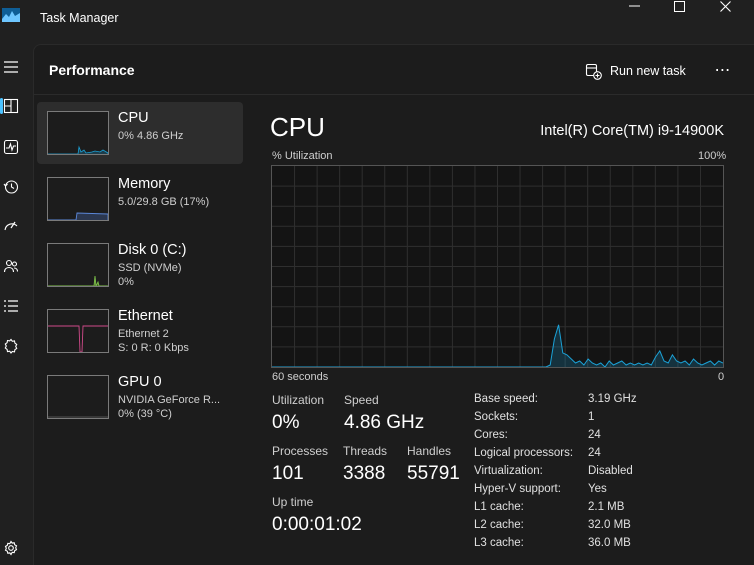  I want to click on spec-value: 3.19 GHz, so click(612, 399).